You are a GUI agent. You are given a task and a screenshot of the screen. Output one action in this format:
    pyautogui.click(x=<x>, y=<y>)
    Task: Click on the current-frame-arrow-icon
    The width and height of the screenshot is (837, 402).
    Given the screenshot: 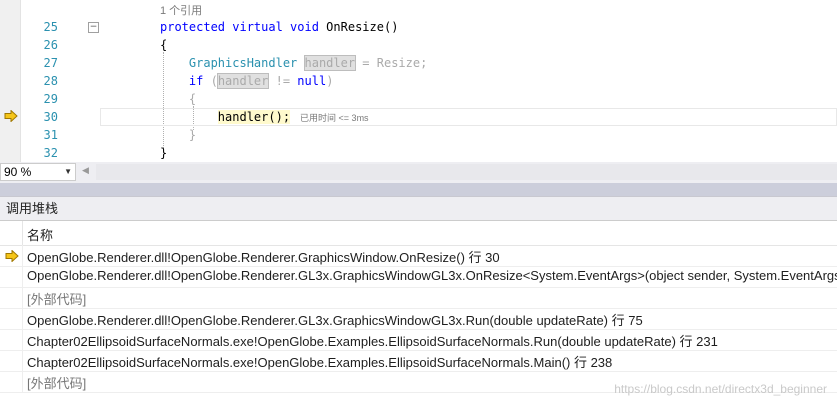 What is the action you would take?
    pyautogui.click(x=12, y=256)
    